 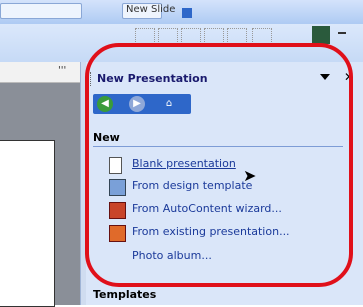 What do you see at coordinates (187, 13) in the screenshot?
I see `toolbar-options-icon` at bounding box center [187, 13].